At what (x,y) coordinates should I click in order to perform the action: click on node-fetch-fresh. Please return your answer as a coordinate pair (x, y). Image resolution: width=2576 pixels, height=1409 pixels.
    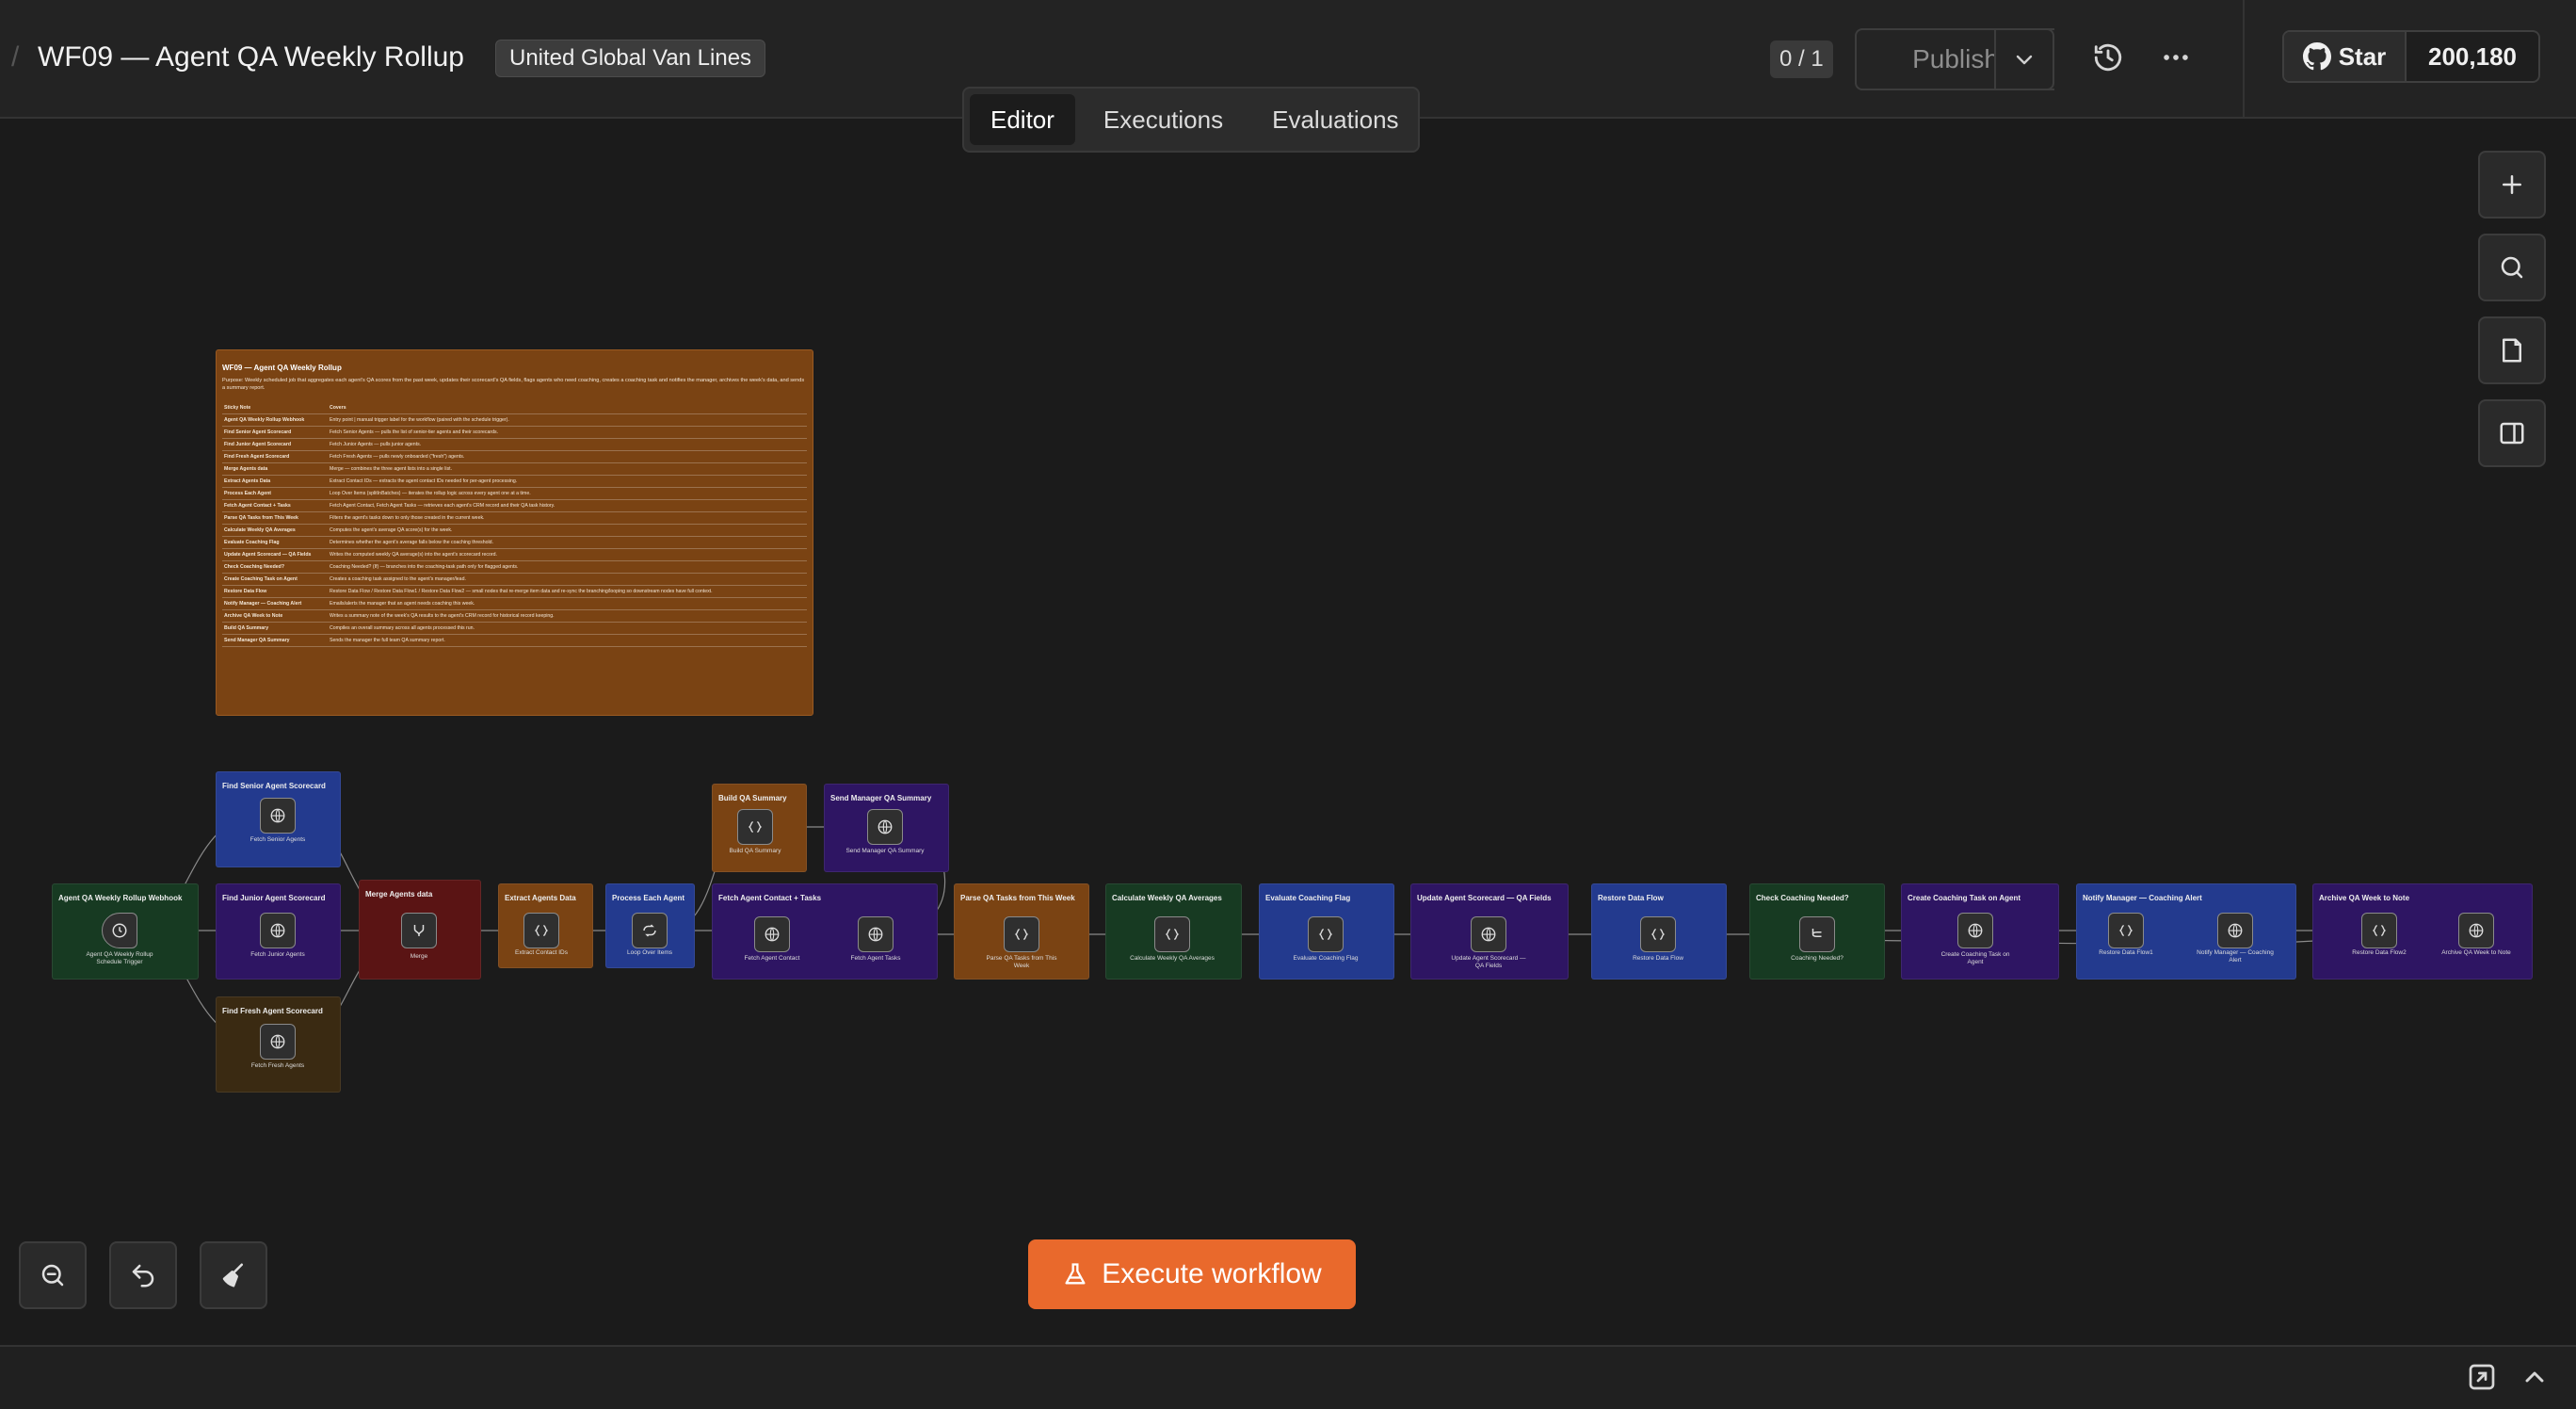
    Looking at the image, I should click on (278, 1042).